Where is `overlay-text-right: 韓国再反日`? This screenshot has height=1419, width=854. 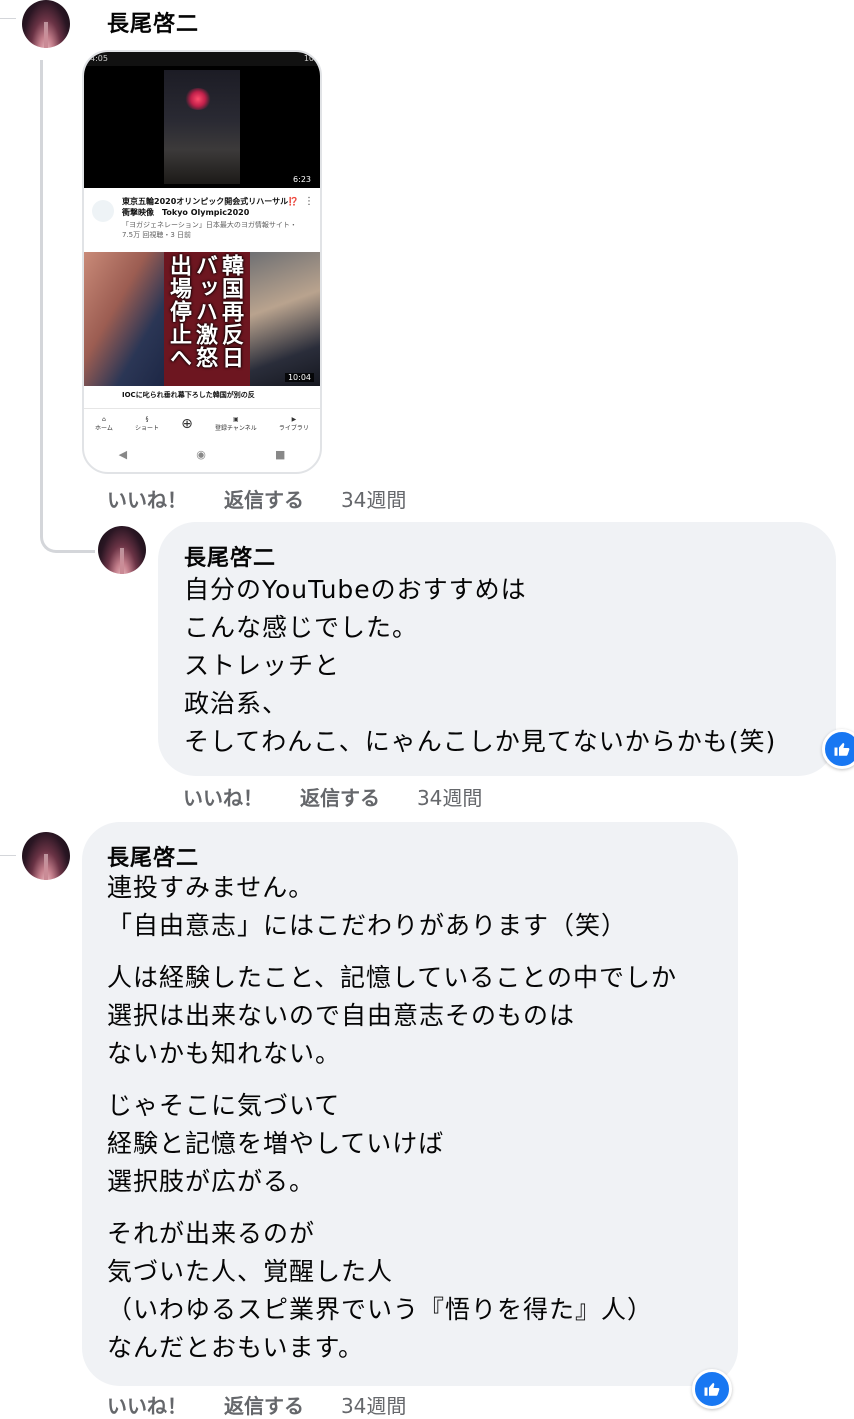 overlay-text-right: 韓国再反日 is located at coordinates (230, 311).